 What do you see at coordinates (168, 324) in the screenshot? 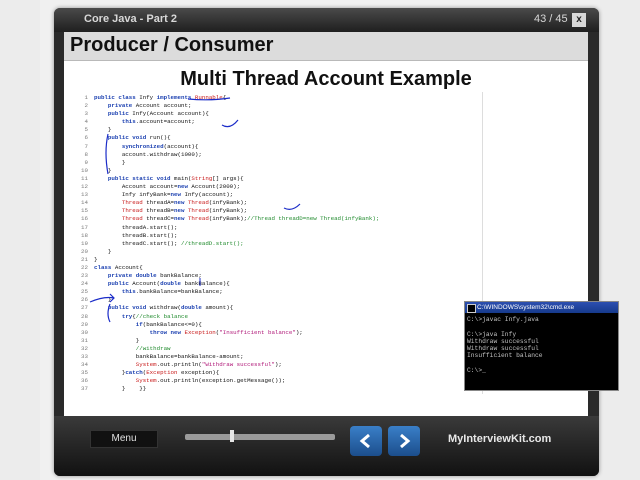
I see `code-line: if(bankBalance<=0){` at bounding box center [168, 324].